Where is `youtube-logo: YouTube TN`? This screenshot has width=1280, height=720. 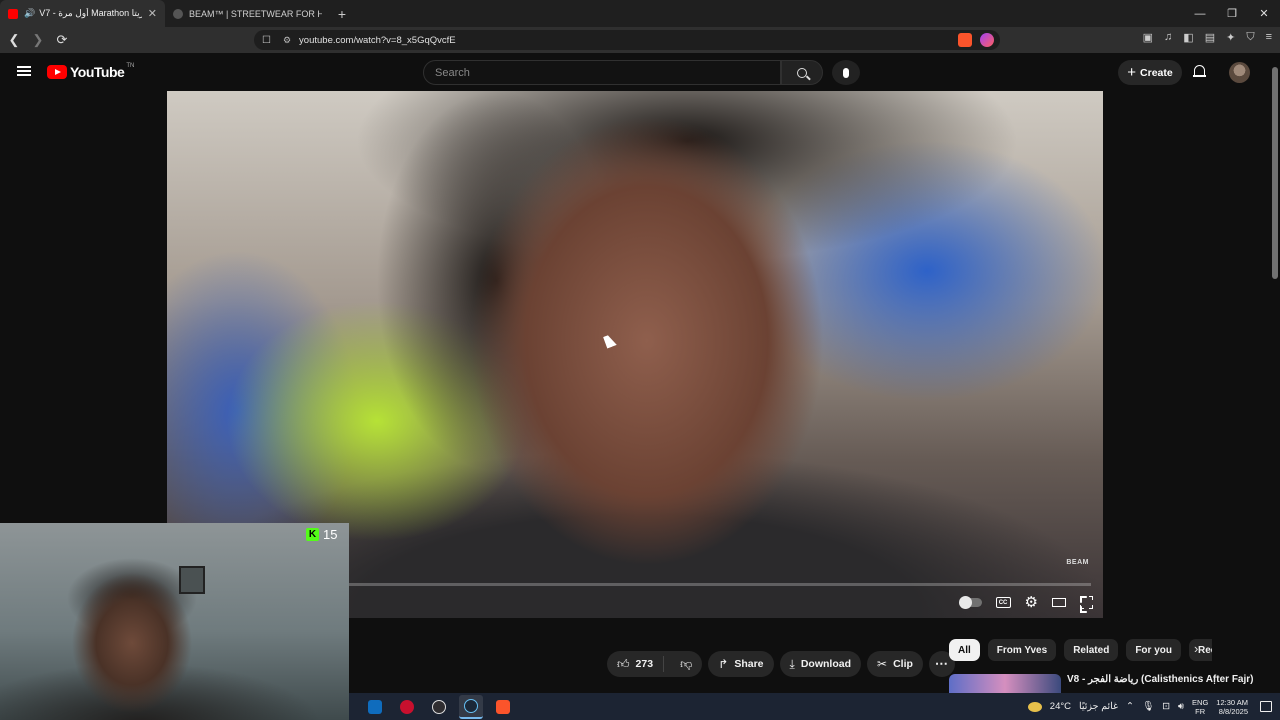
youtube-logo: YouTube TN is located at coordinates (90, 71).